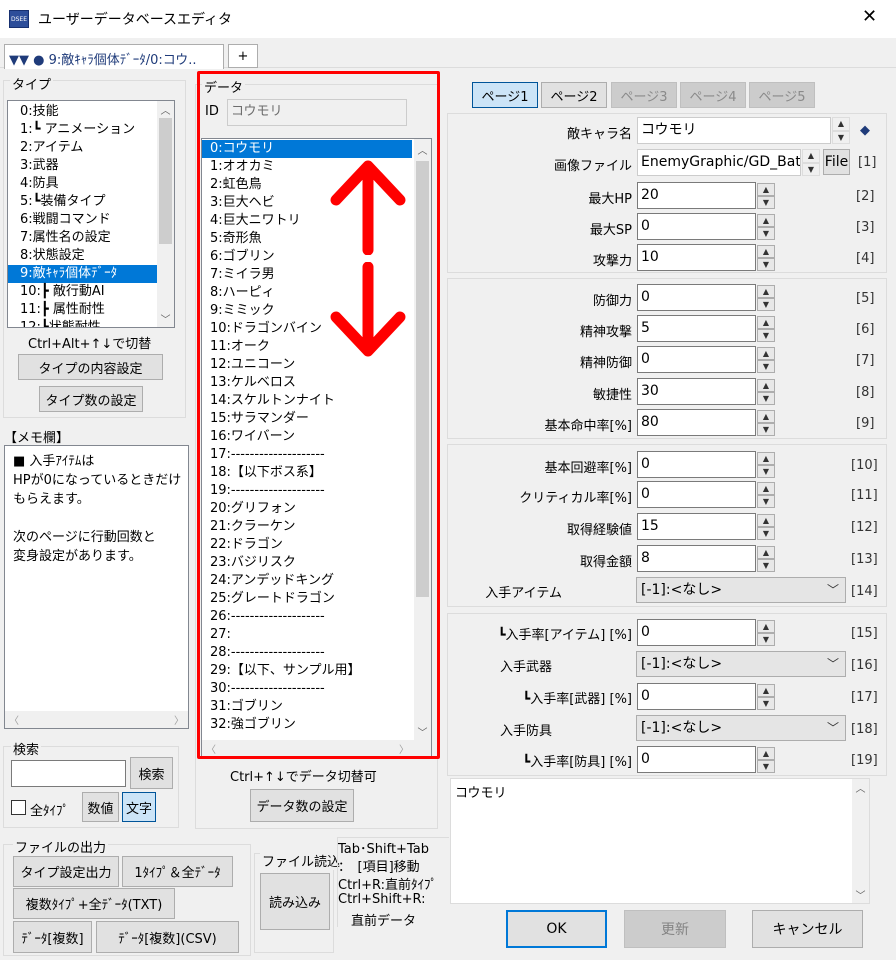 Image resolution: width=896 pixels, height=960 pixels. What do you see at coordinates (151, 773) in the screenshot?
I see `search-button: 検索` at bounding box center [151, 773].